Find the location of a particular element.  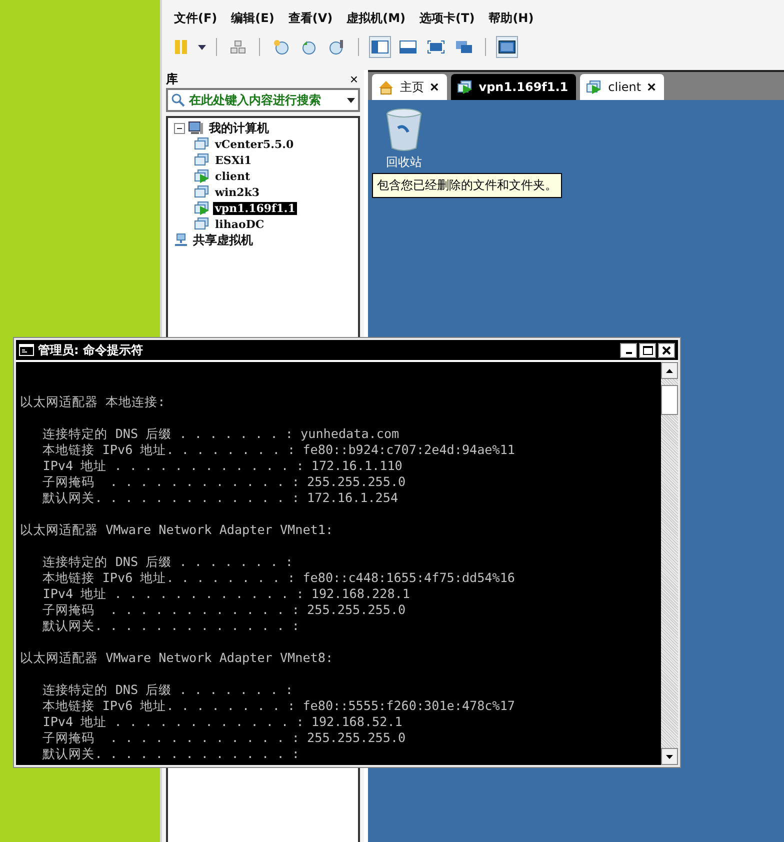

search-icon is located at coordinates (178, 100).